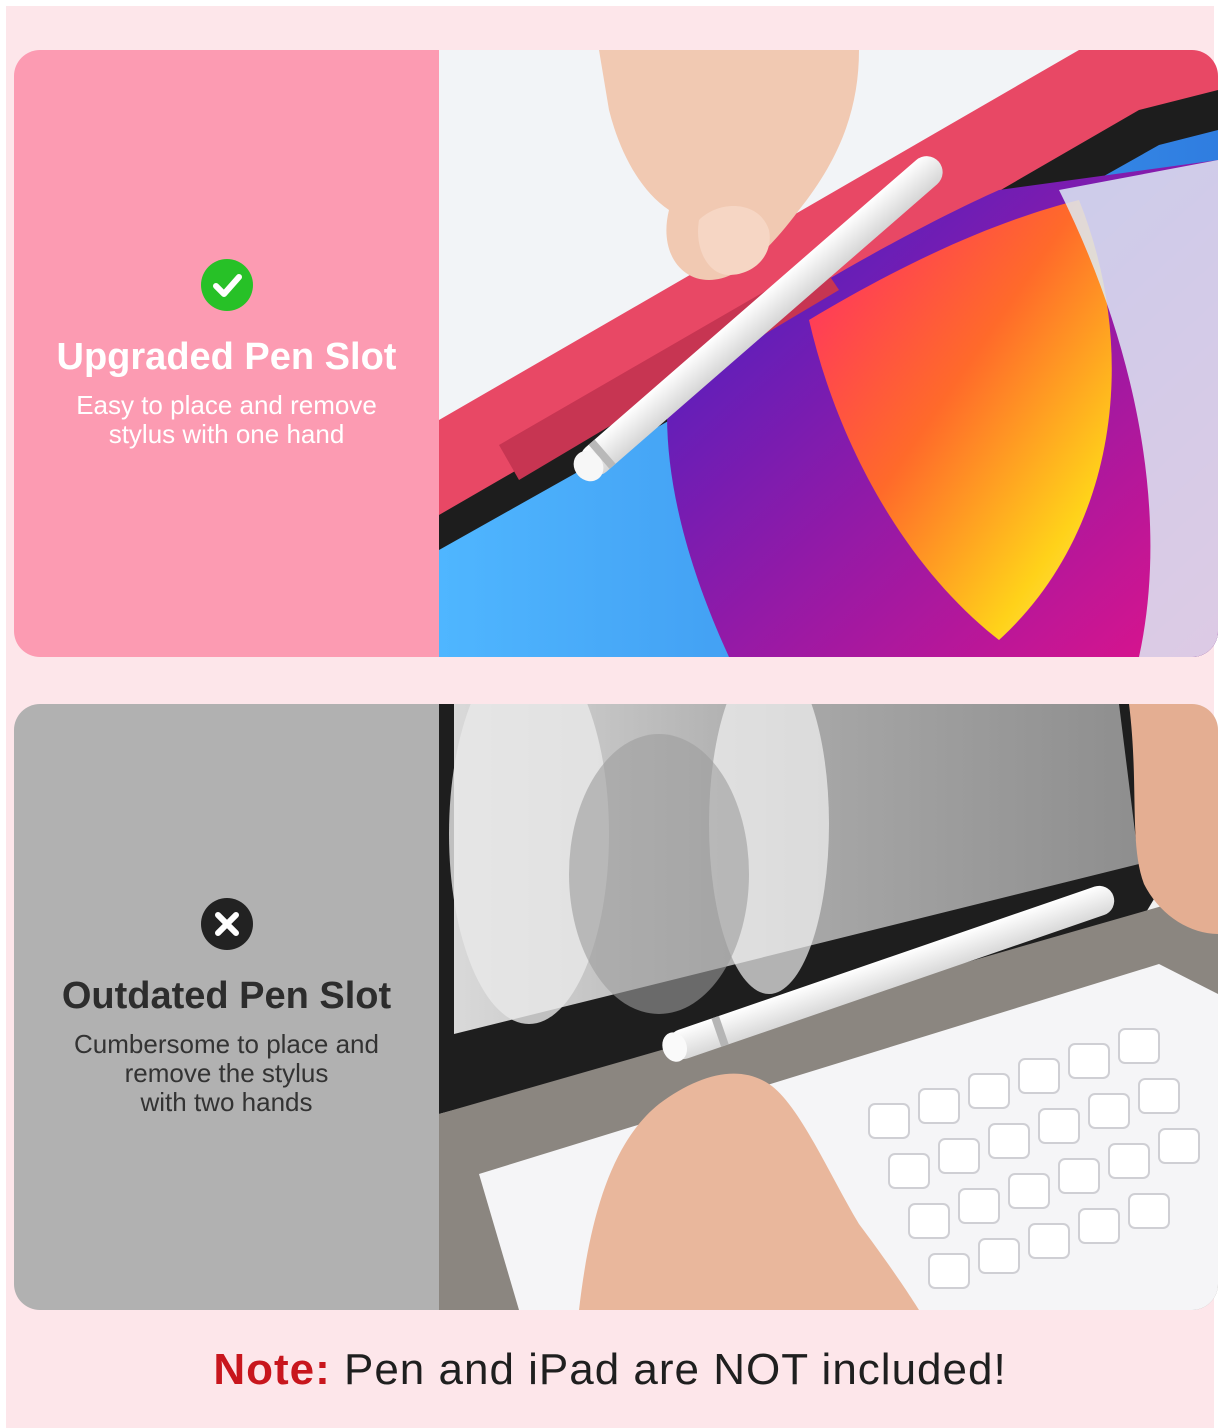 This screenshot has height=1428, width=1220. Describe the element at coordinates (226, 923) in the screenshot. I see `x-icon` at that location.